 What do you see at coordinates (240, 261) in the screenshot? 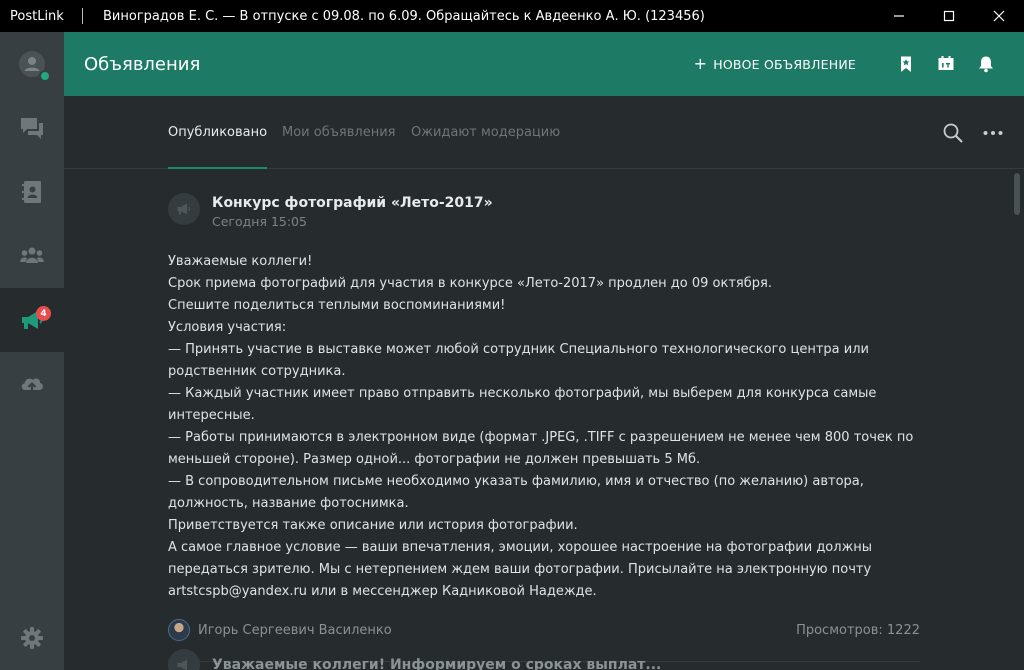
I see `body-paragraph: Уважаемые коллеги!` at bounding box center [240, 261].